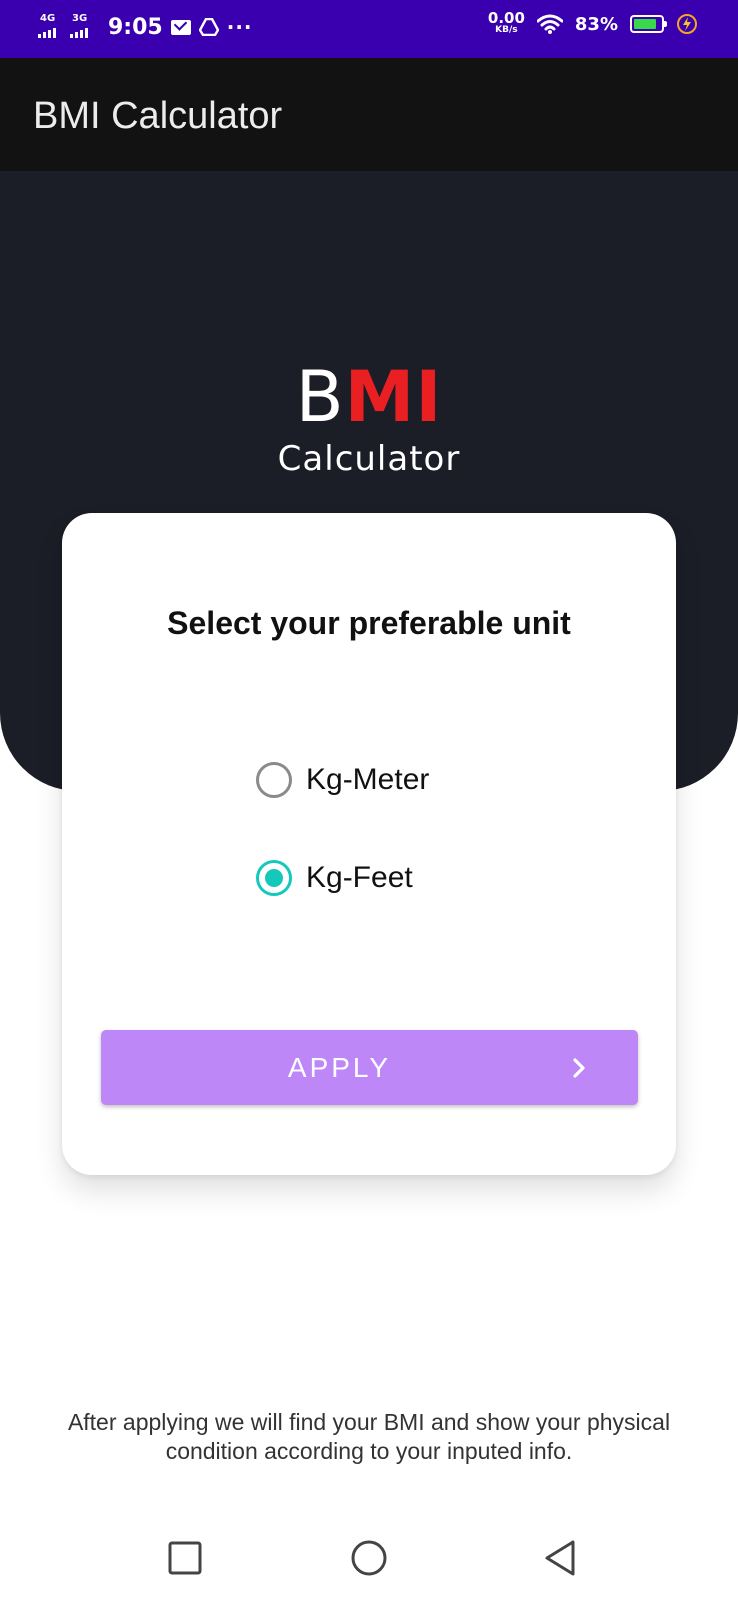  I want to click on mail-icon, so click(180, 27).